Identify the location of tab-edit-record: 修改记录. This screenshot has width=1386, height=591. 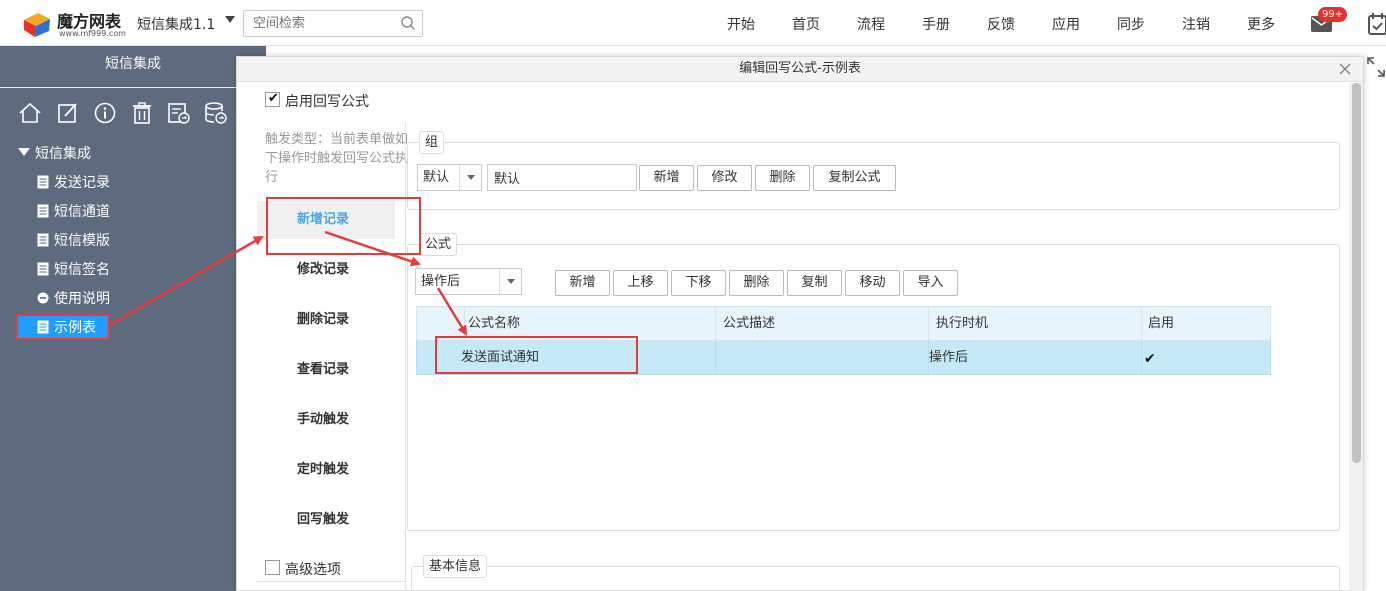
(326, 270).